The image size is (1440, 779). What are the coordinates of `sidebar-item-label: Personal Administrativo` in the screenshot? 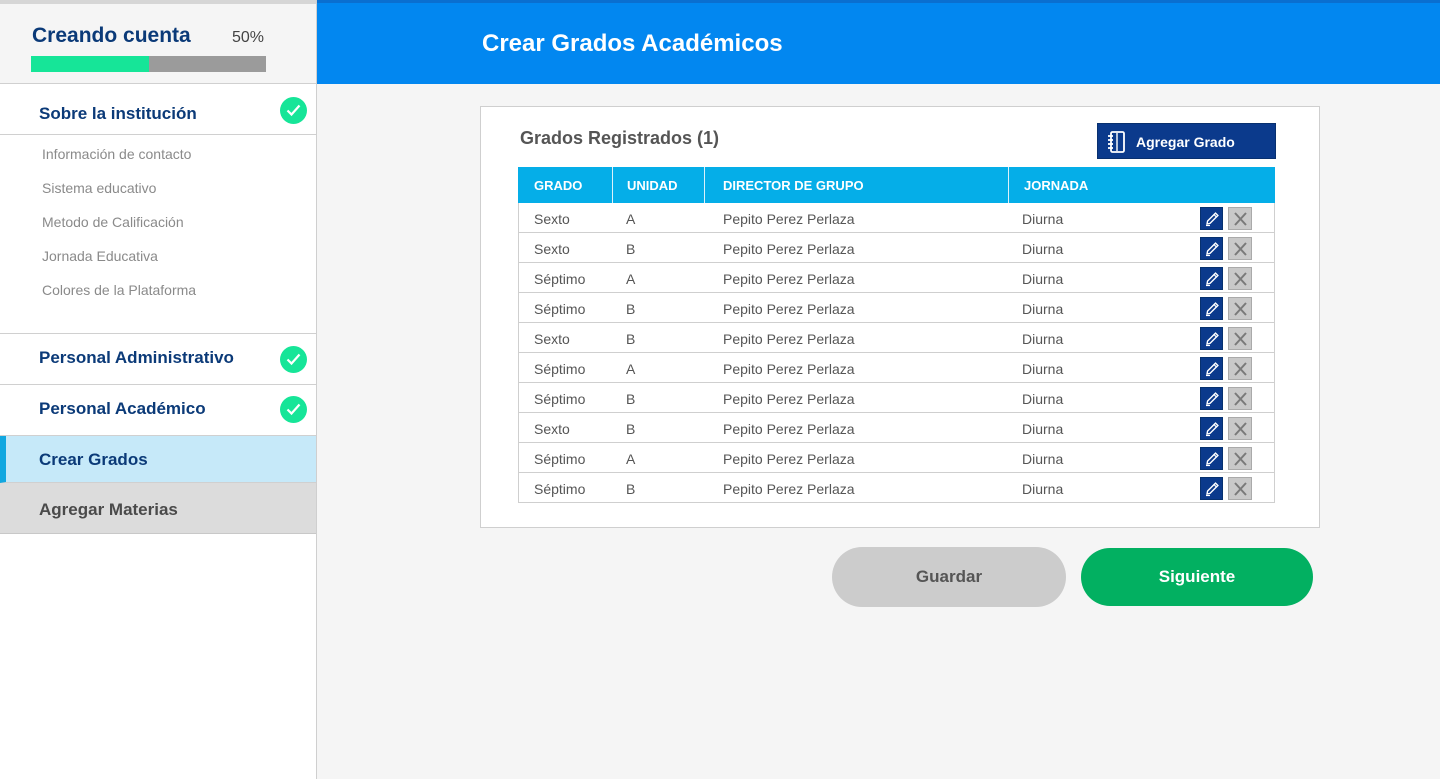 It's located at (136, 357).